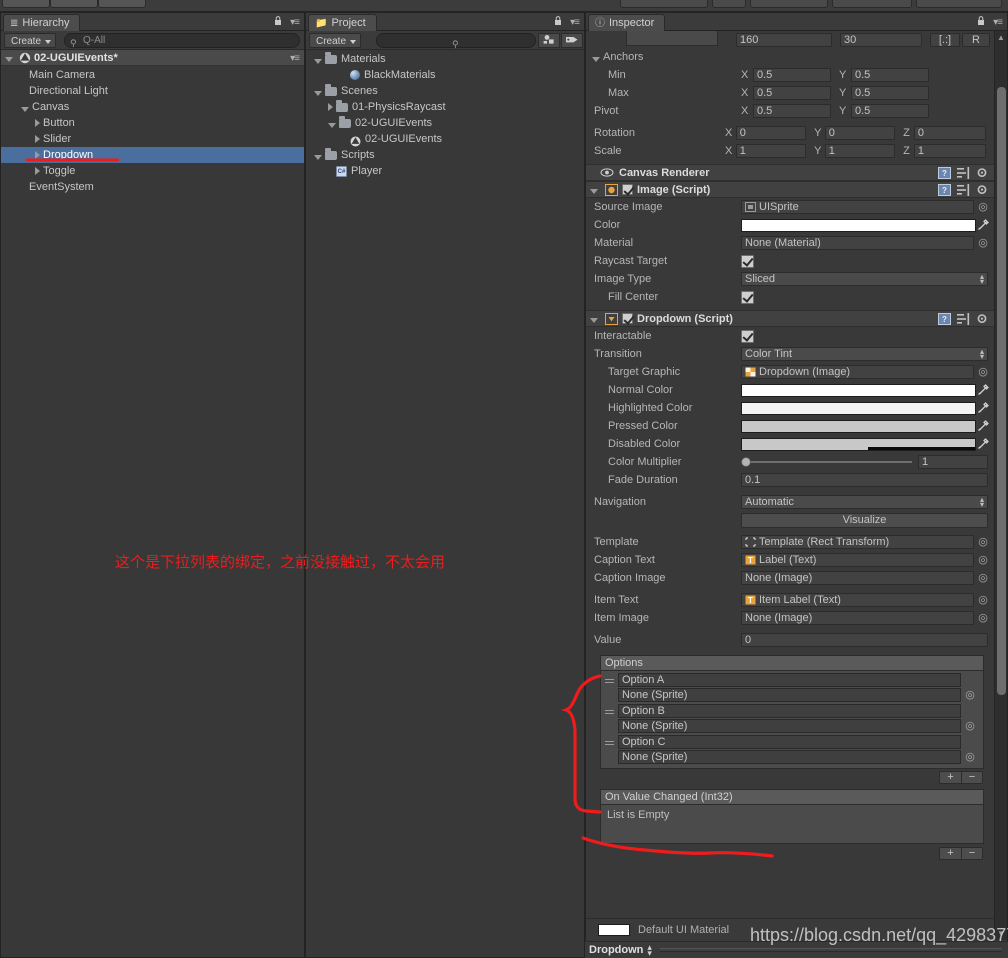 This screenshot has width=1008, height=958. Describe the element at coordinates (456, 41) in the screenshot. I see `project-search-input: ⚲` at that location.